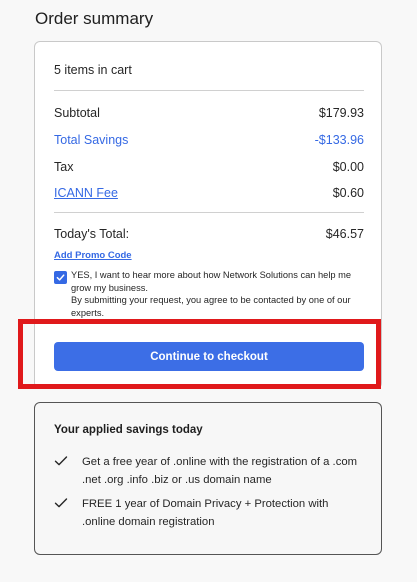 The height and width of the screenshot is (582, 417). I want to click on add-promo-code-link: Add Promo Code, so click(93, 255).